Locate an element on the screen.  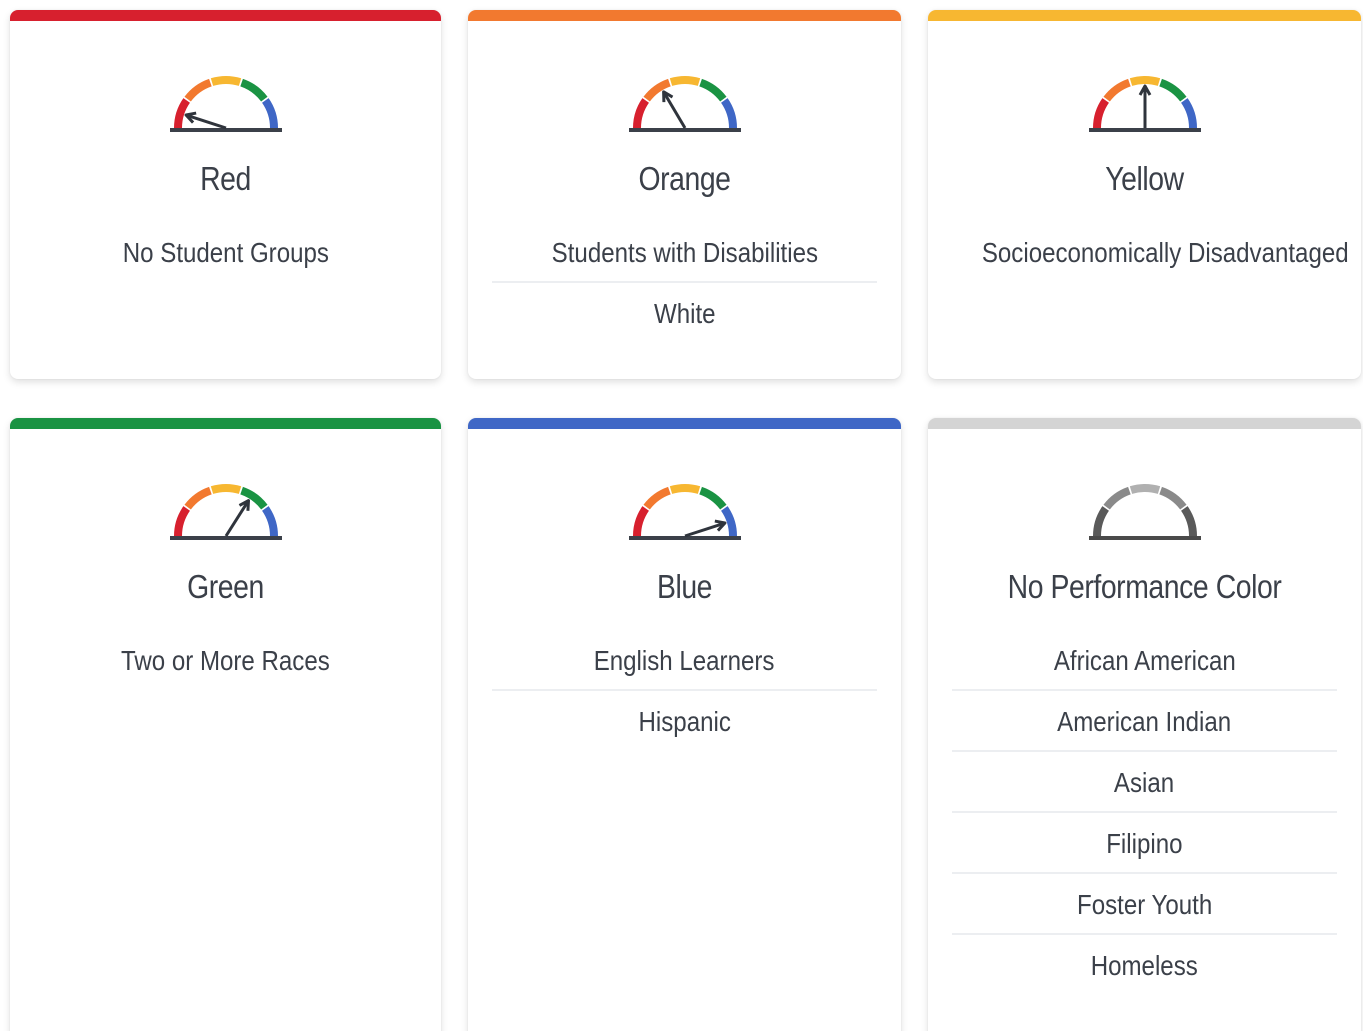
performance-level-title: Yellow is located at coordinates (1144, 178).